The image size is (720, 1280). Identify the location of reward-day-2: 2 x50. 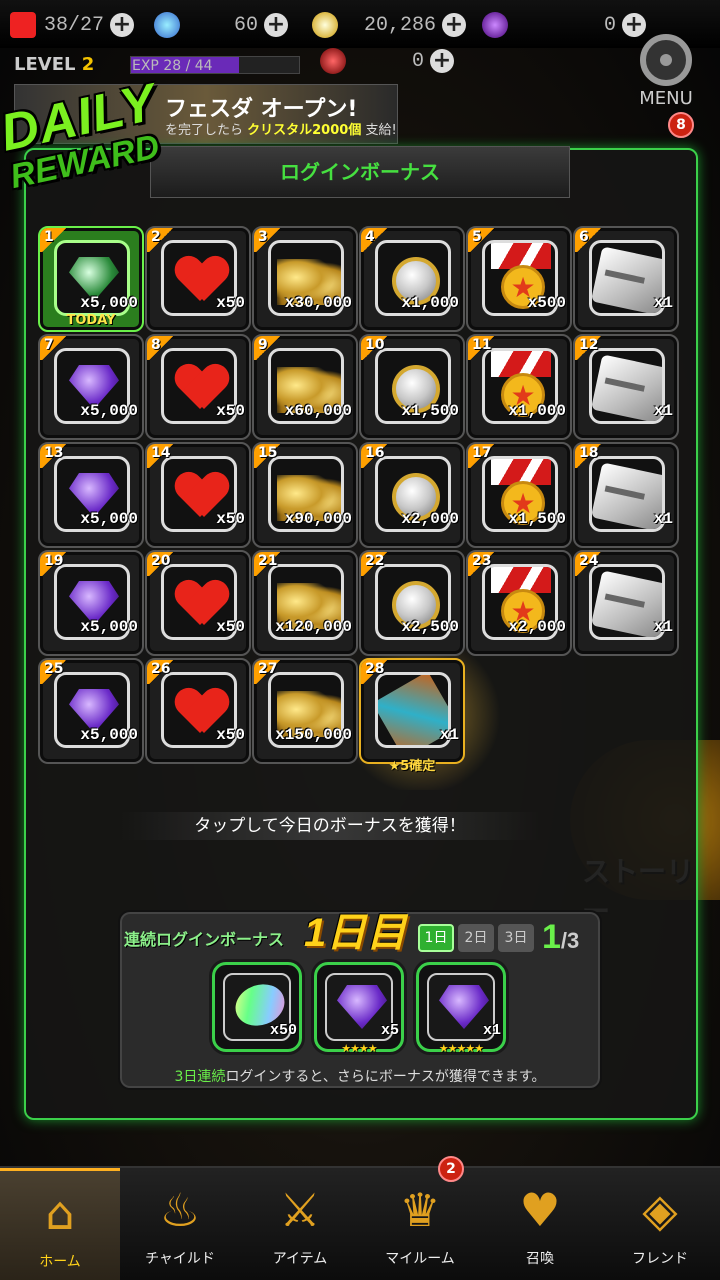
(198, 279).